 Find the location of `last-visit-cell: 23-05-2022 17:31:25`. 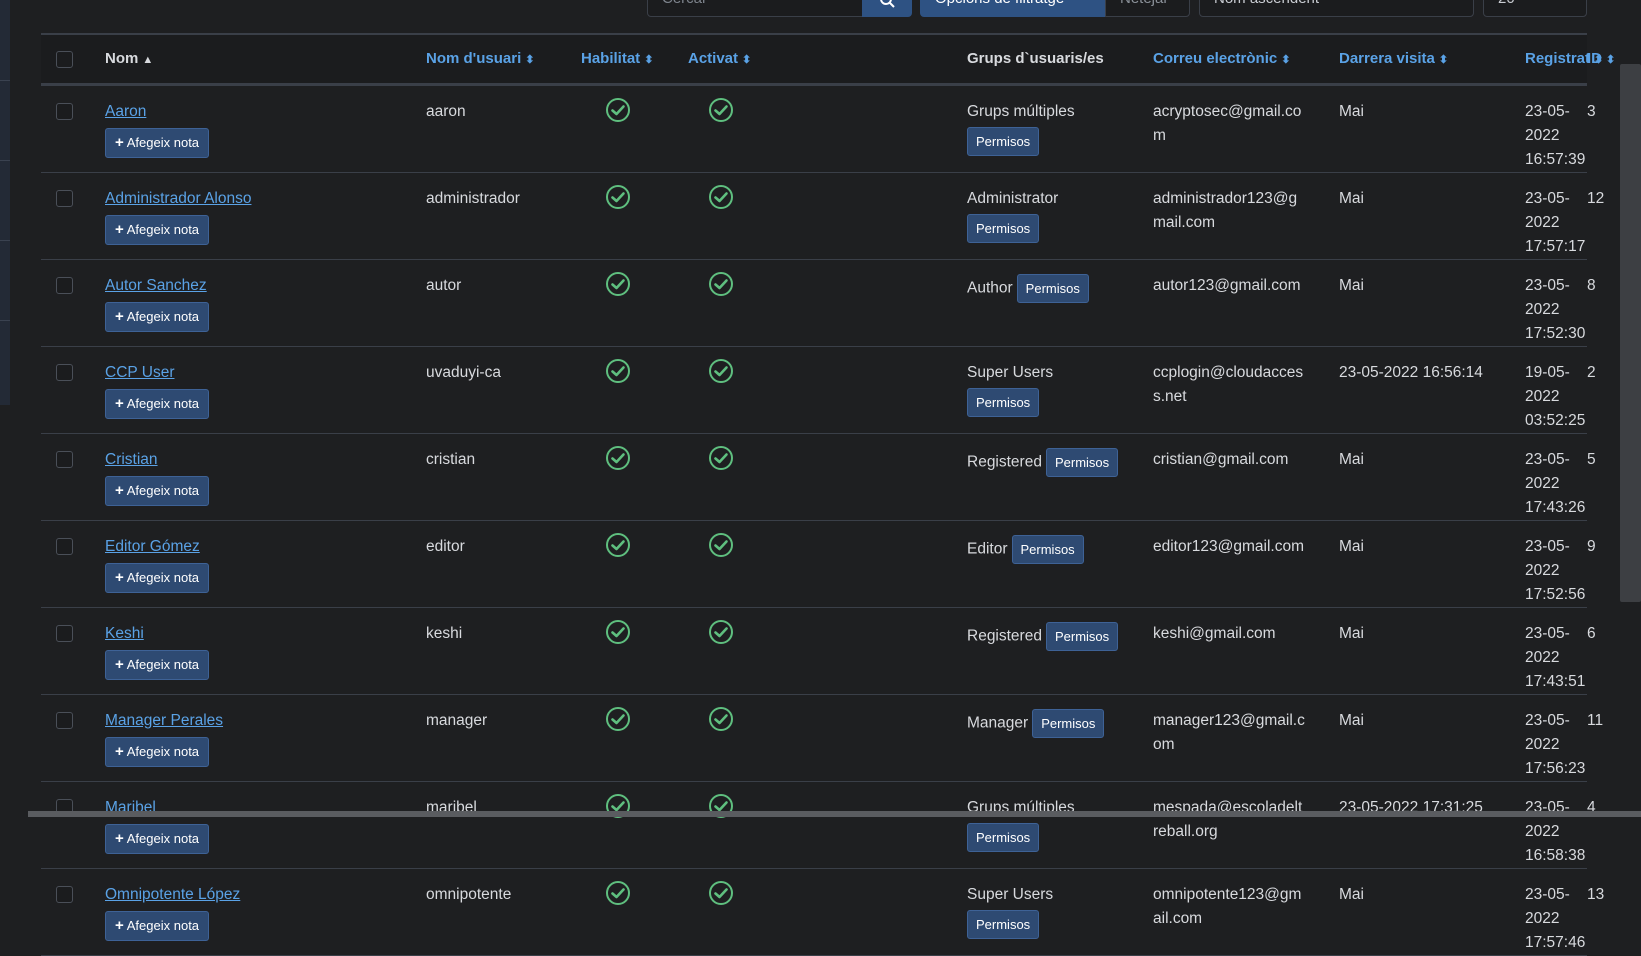

last-visit-cell: 23-05-2022 17:31:25 is located at coordinates (1411, 807).